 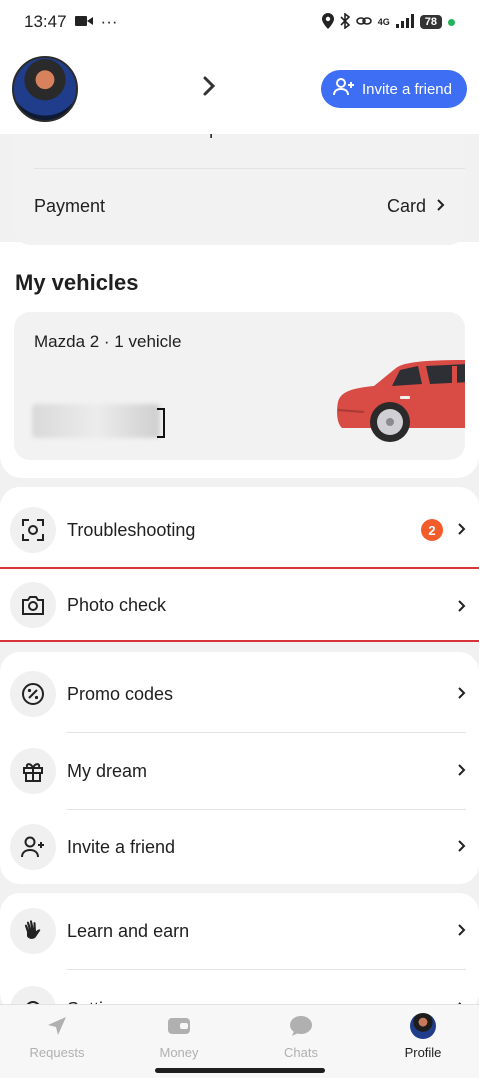 What do you see at coordinates (430, 22) in the screenshot?
I see `battery-indicator: 78` at bounding box center [430, 22].